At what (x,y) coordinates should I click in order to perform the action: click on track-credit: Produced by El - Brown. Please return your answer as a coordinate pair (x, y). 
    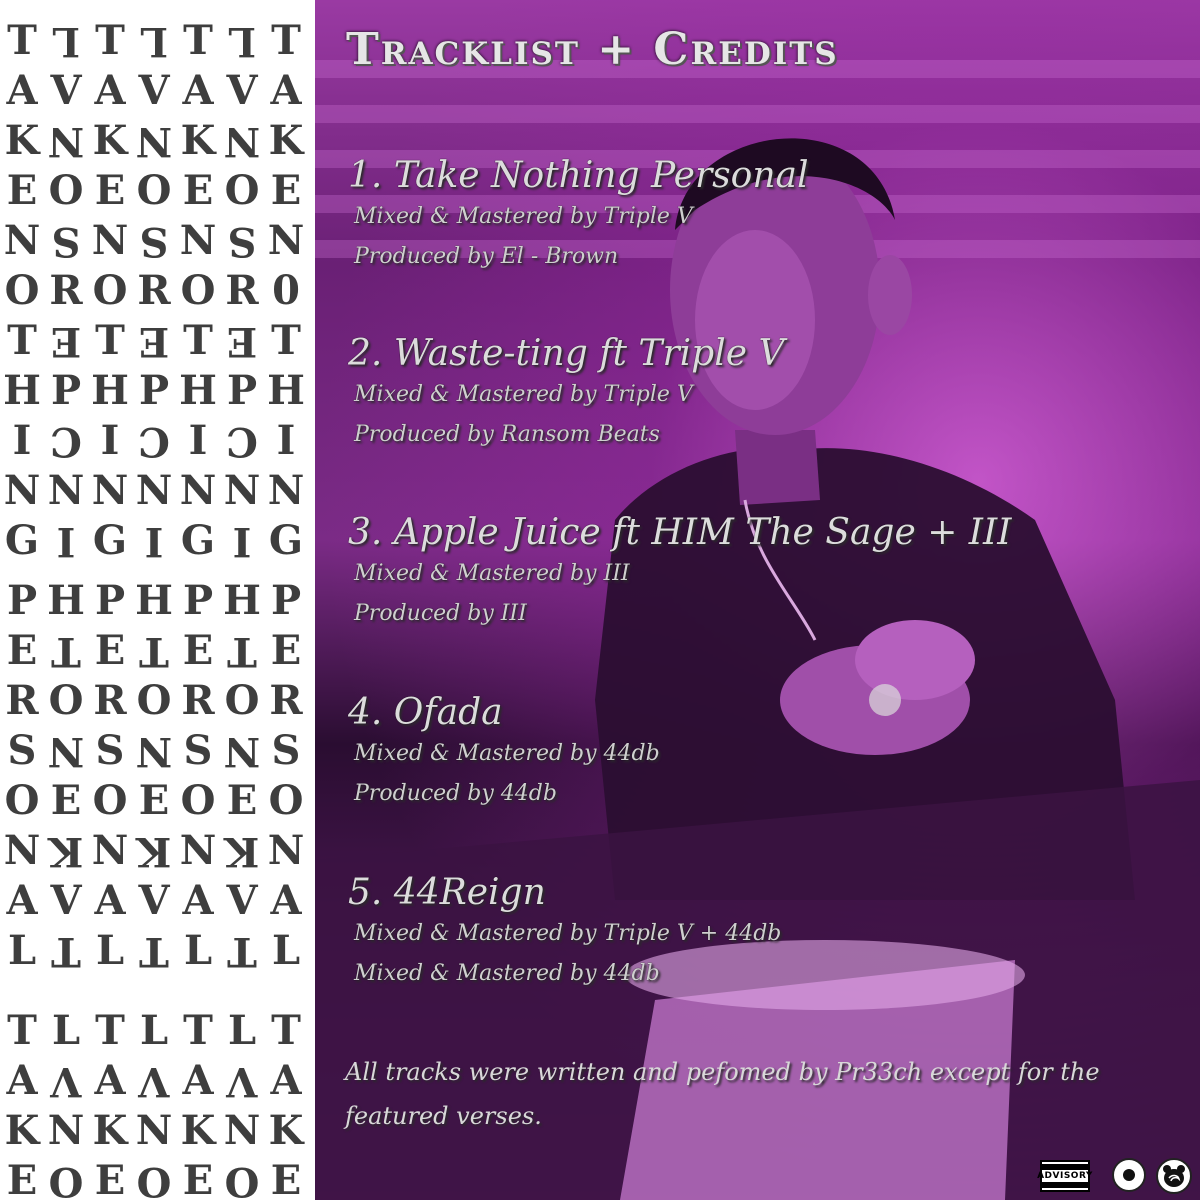
    Looking at the image, I should click on (486, 256).